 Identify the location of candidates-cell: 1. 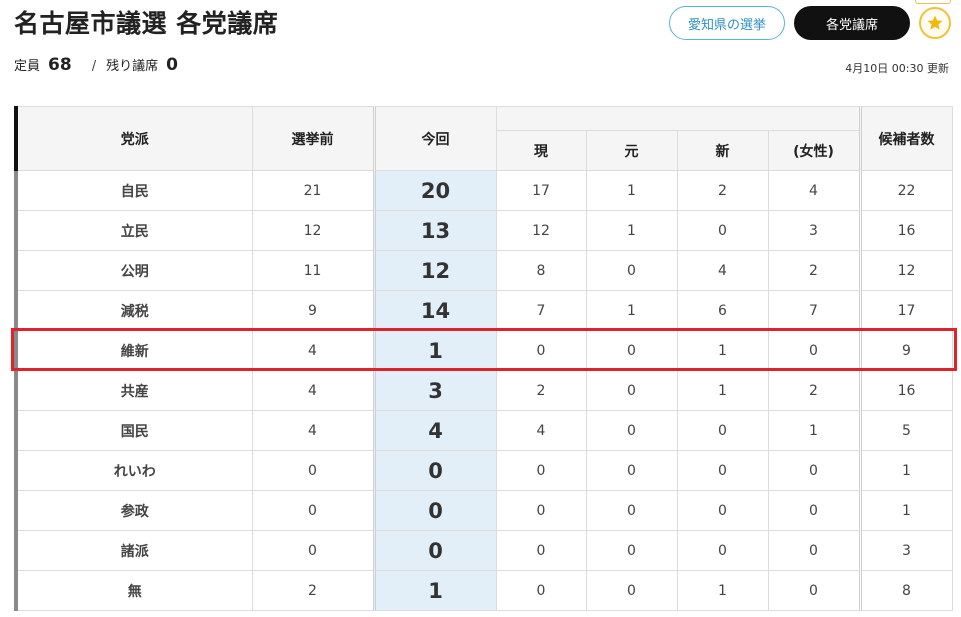
(905, 470).